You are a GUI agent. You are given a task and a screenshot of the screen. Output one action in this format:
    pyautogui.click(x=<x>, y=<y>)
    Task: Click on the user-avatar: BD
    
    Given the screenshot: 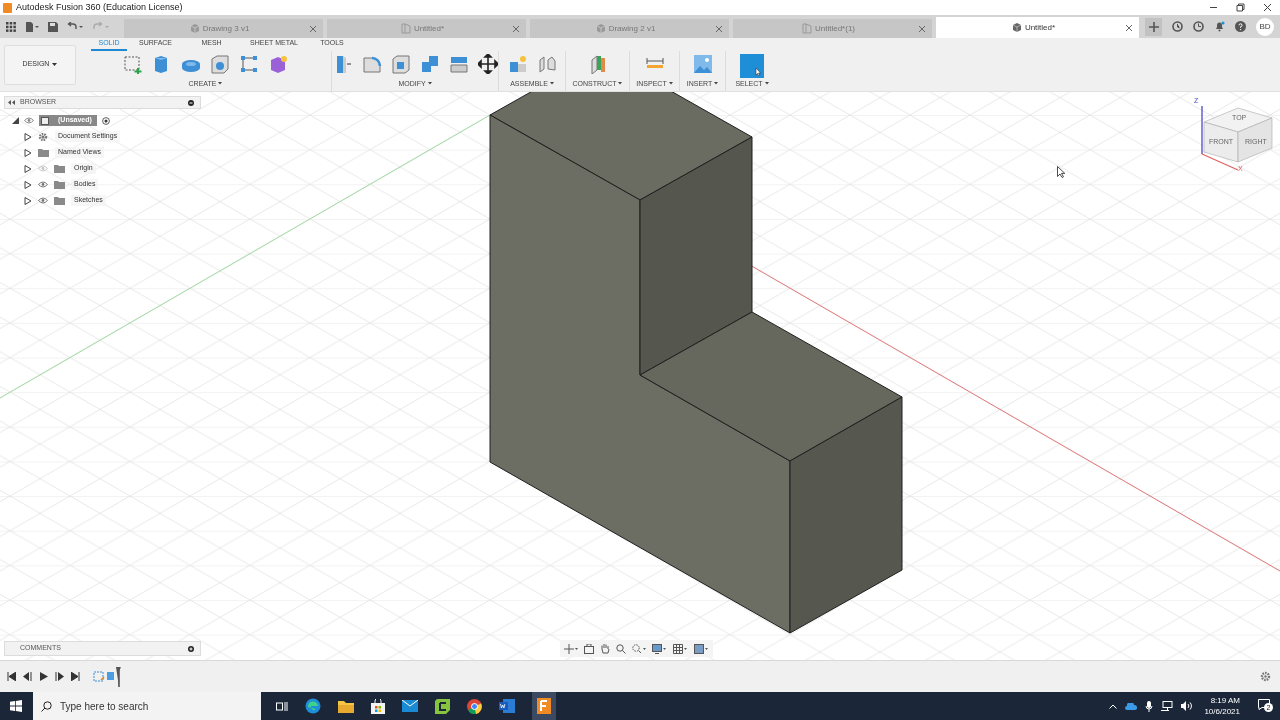 What is the action you would take?
    pyautogui.click(x=1265, y=26)
    